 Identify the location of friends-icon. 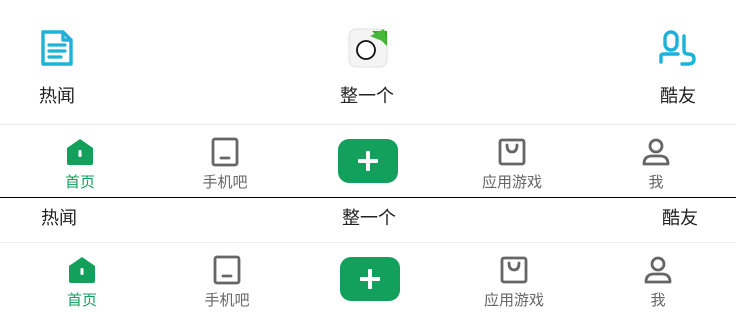
(677, 48).